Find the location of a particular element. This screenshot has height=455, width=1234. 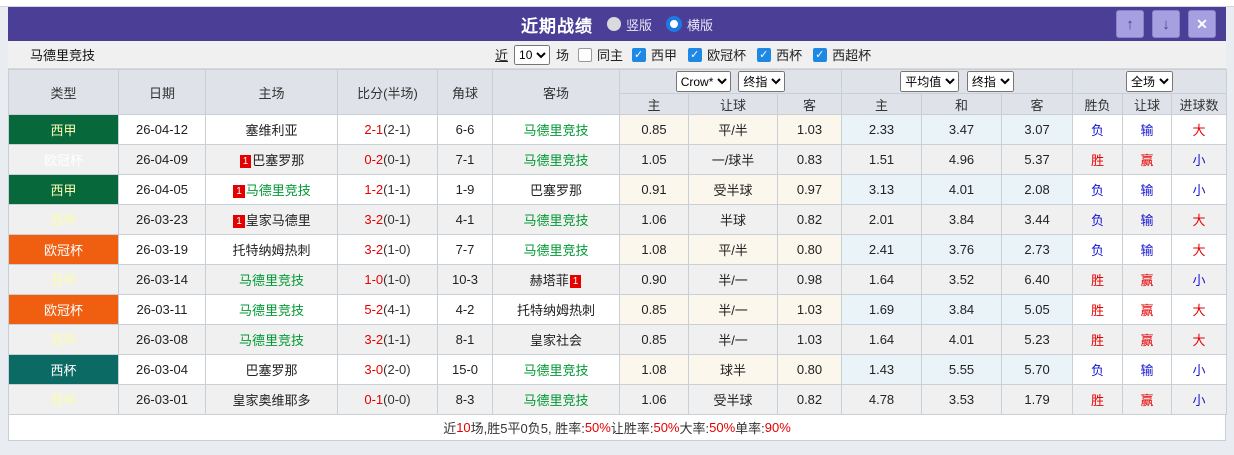

subheader-handicap-result: 让球 is located at coordinates (1147, 104).